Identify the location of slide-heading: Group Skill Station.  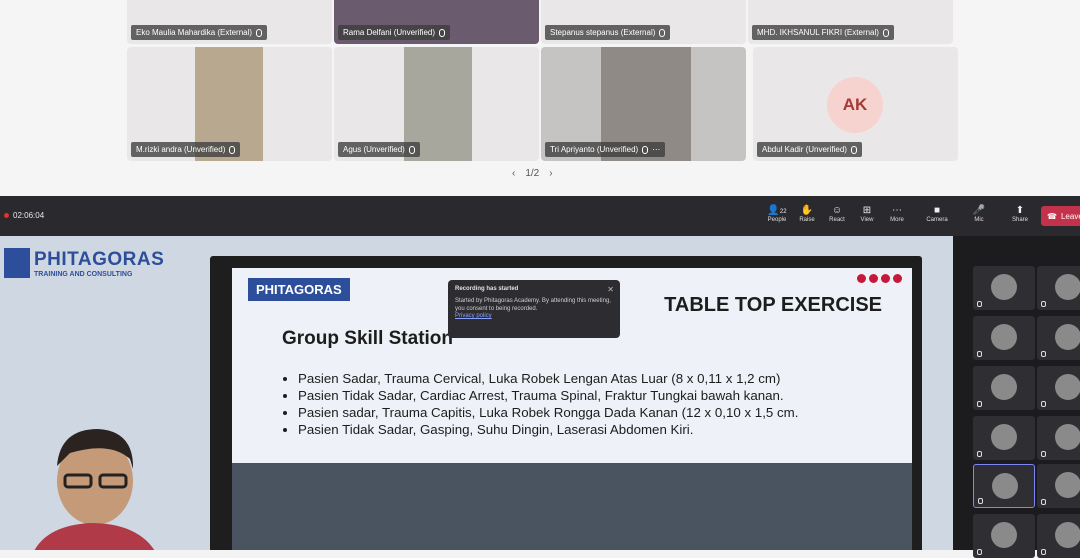
(368, 338).